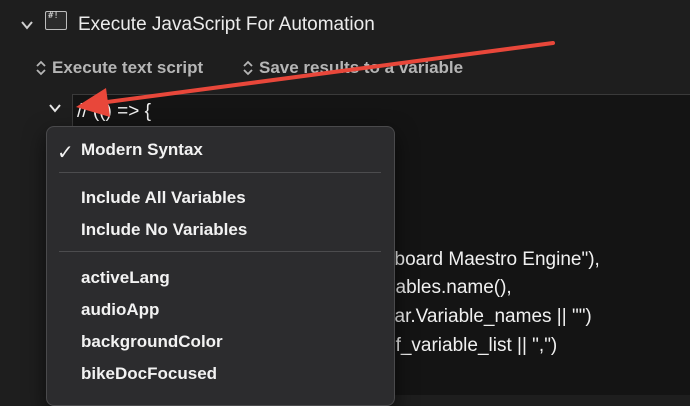 This screenshot has height=406, width=690. Describe the element at coordinates (56, 20) in the screenshot. I see `terminal-icon: #!` at that location.